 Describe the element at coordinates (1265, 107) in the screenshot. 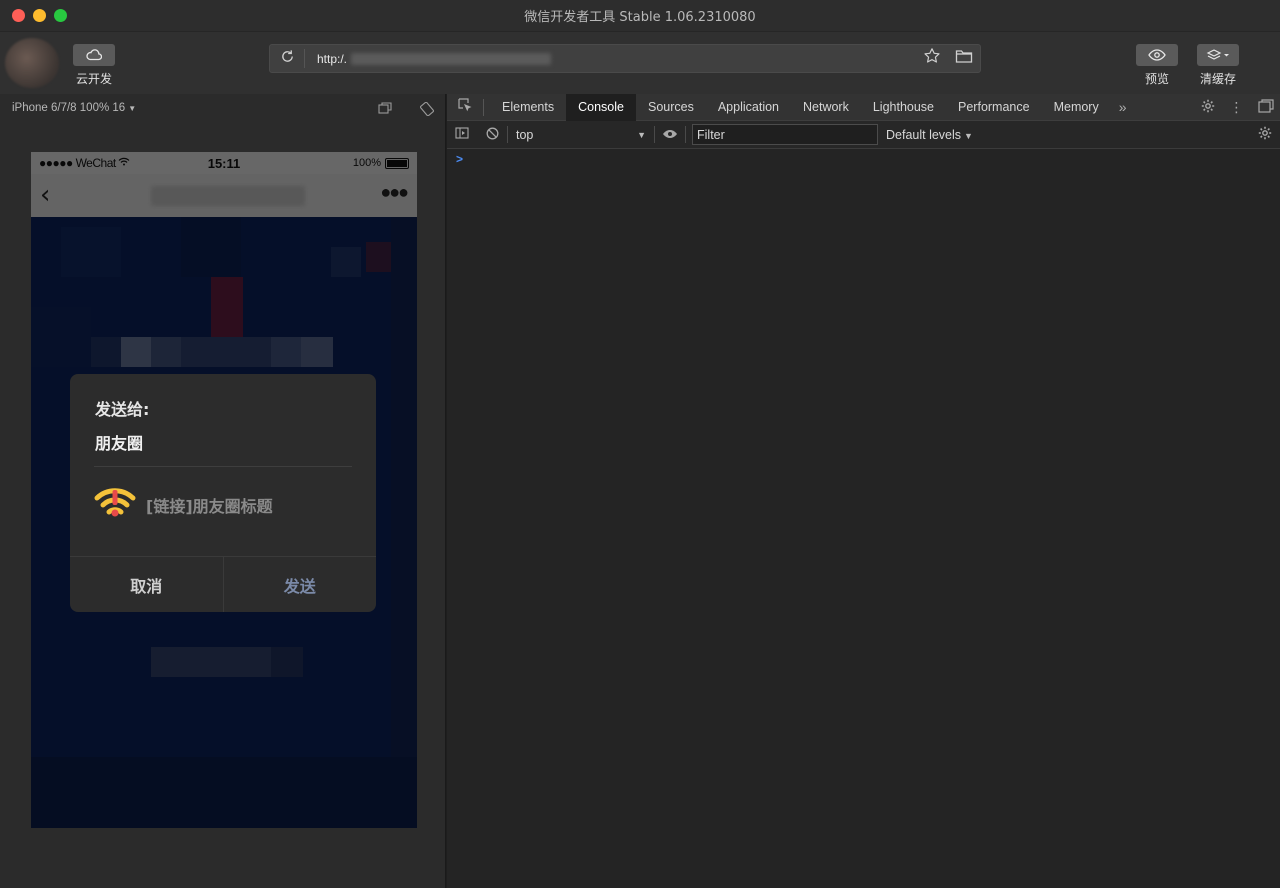

I see `dock-side-icon` at that location.